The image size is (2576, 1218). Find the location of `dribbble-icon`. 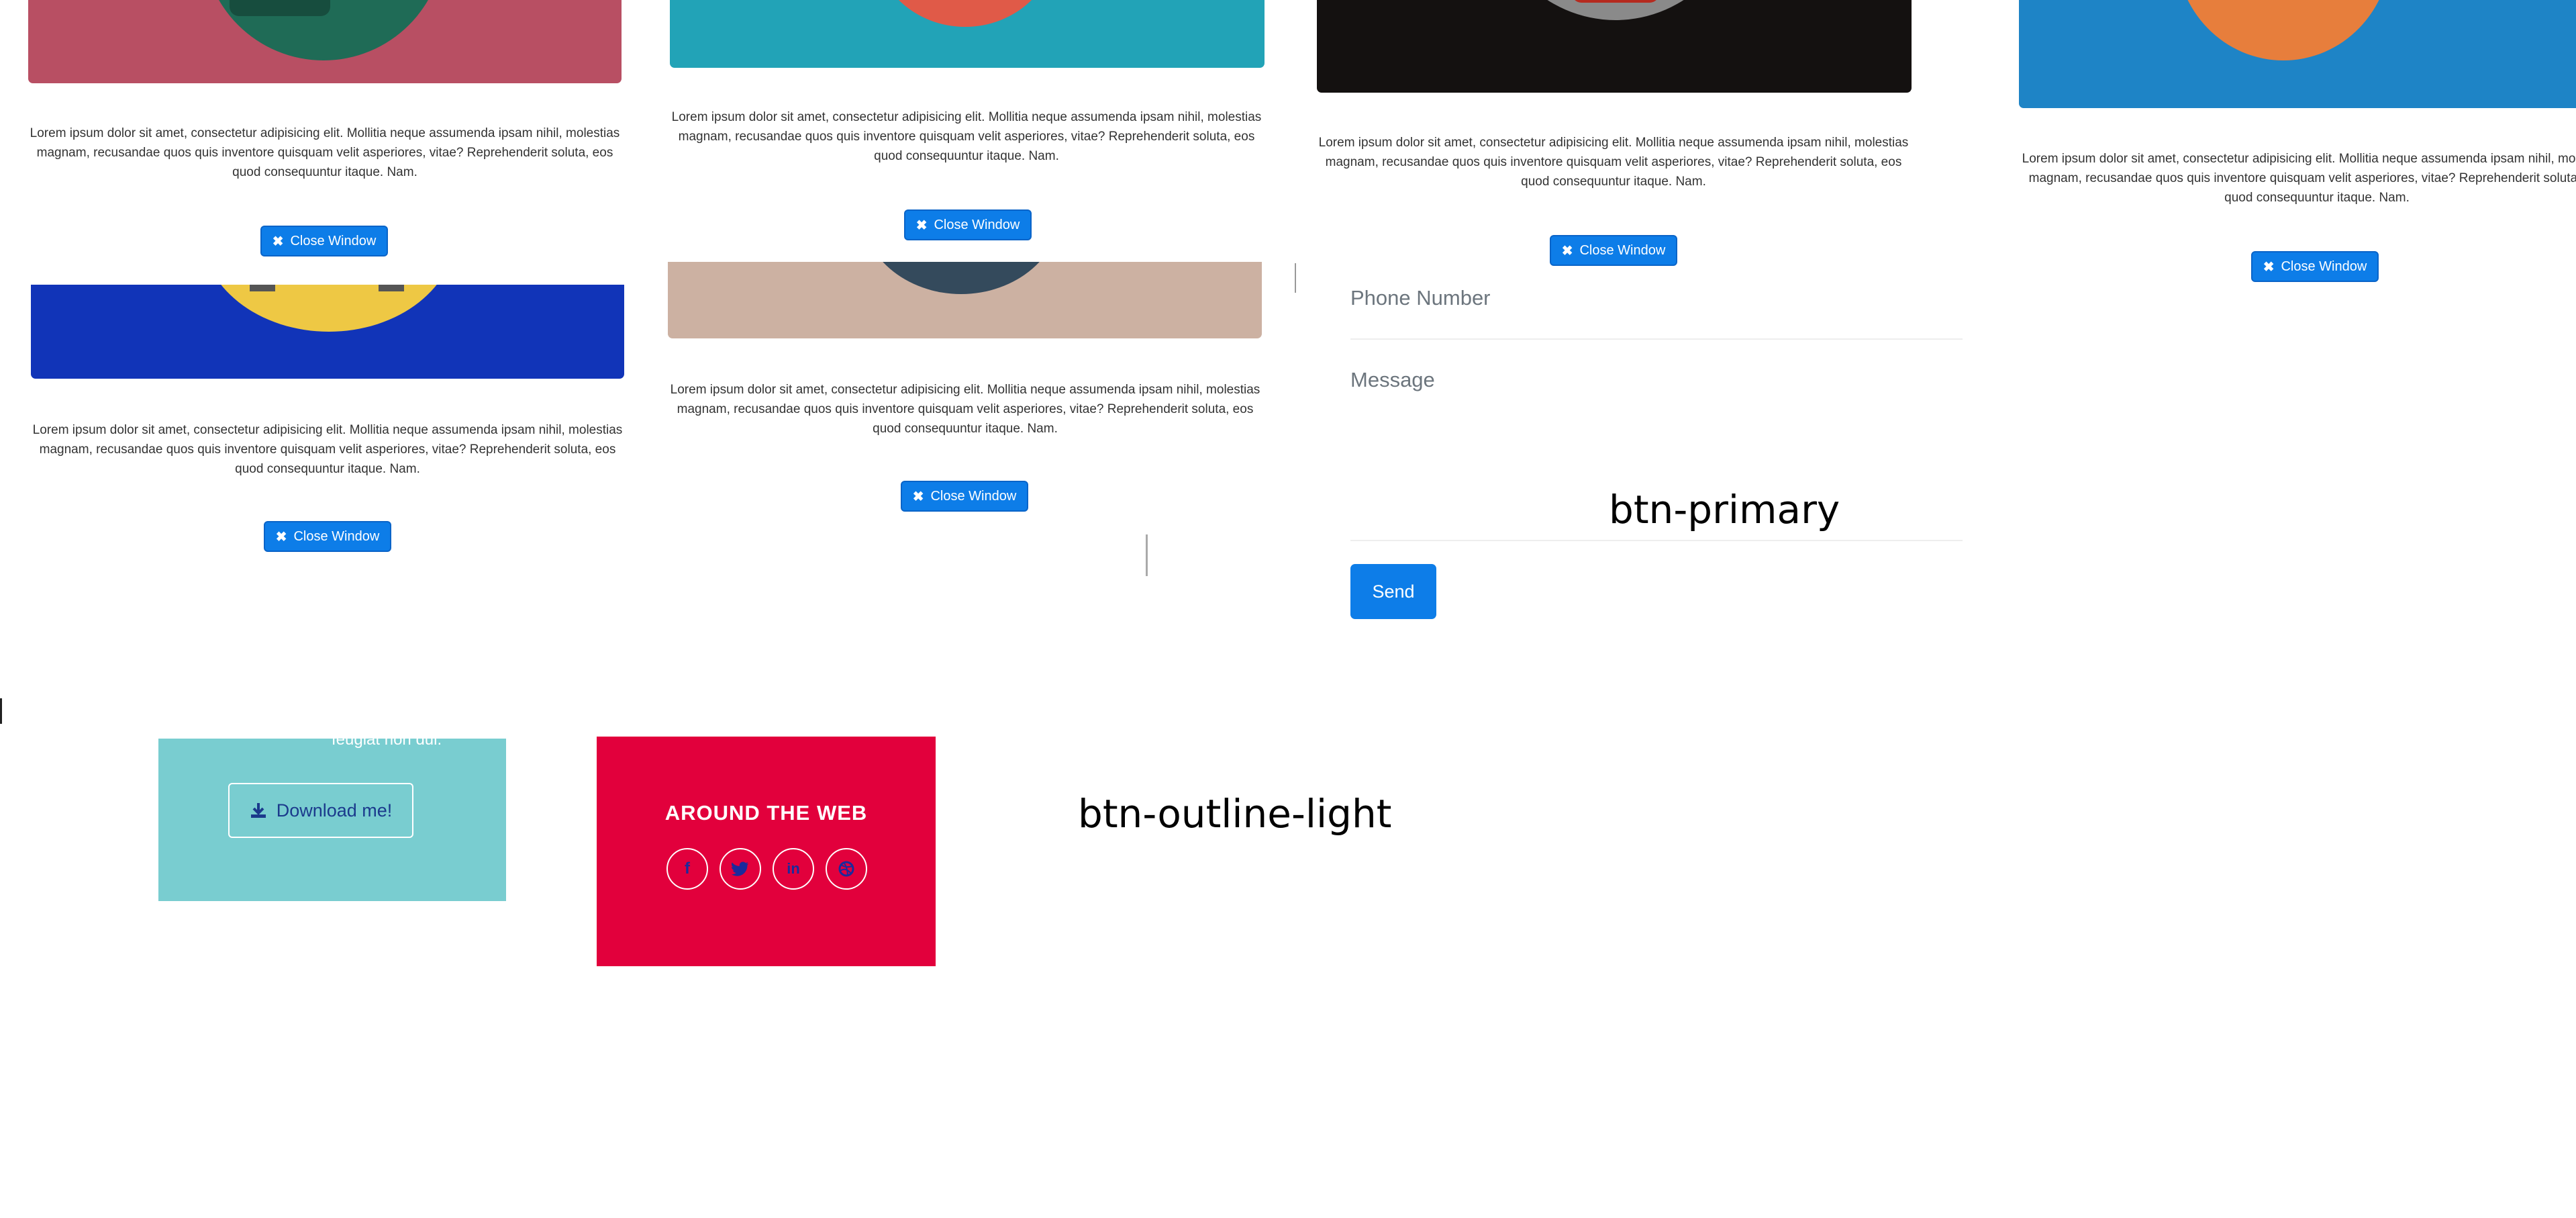

dribbble-icon is located at coordinates (846, 869).